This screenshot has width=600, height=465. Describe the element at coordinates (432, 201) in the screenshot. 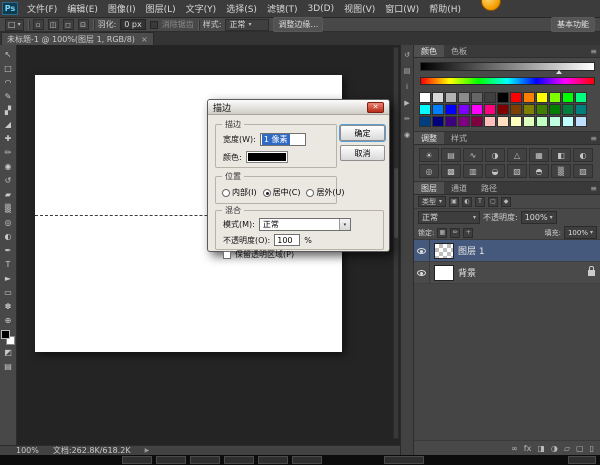

I see `layer-filter-dropdown: 类型 ▾` at that location.